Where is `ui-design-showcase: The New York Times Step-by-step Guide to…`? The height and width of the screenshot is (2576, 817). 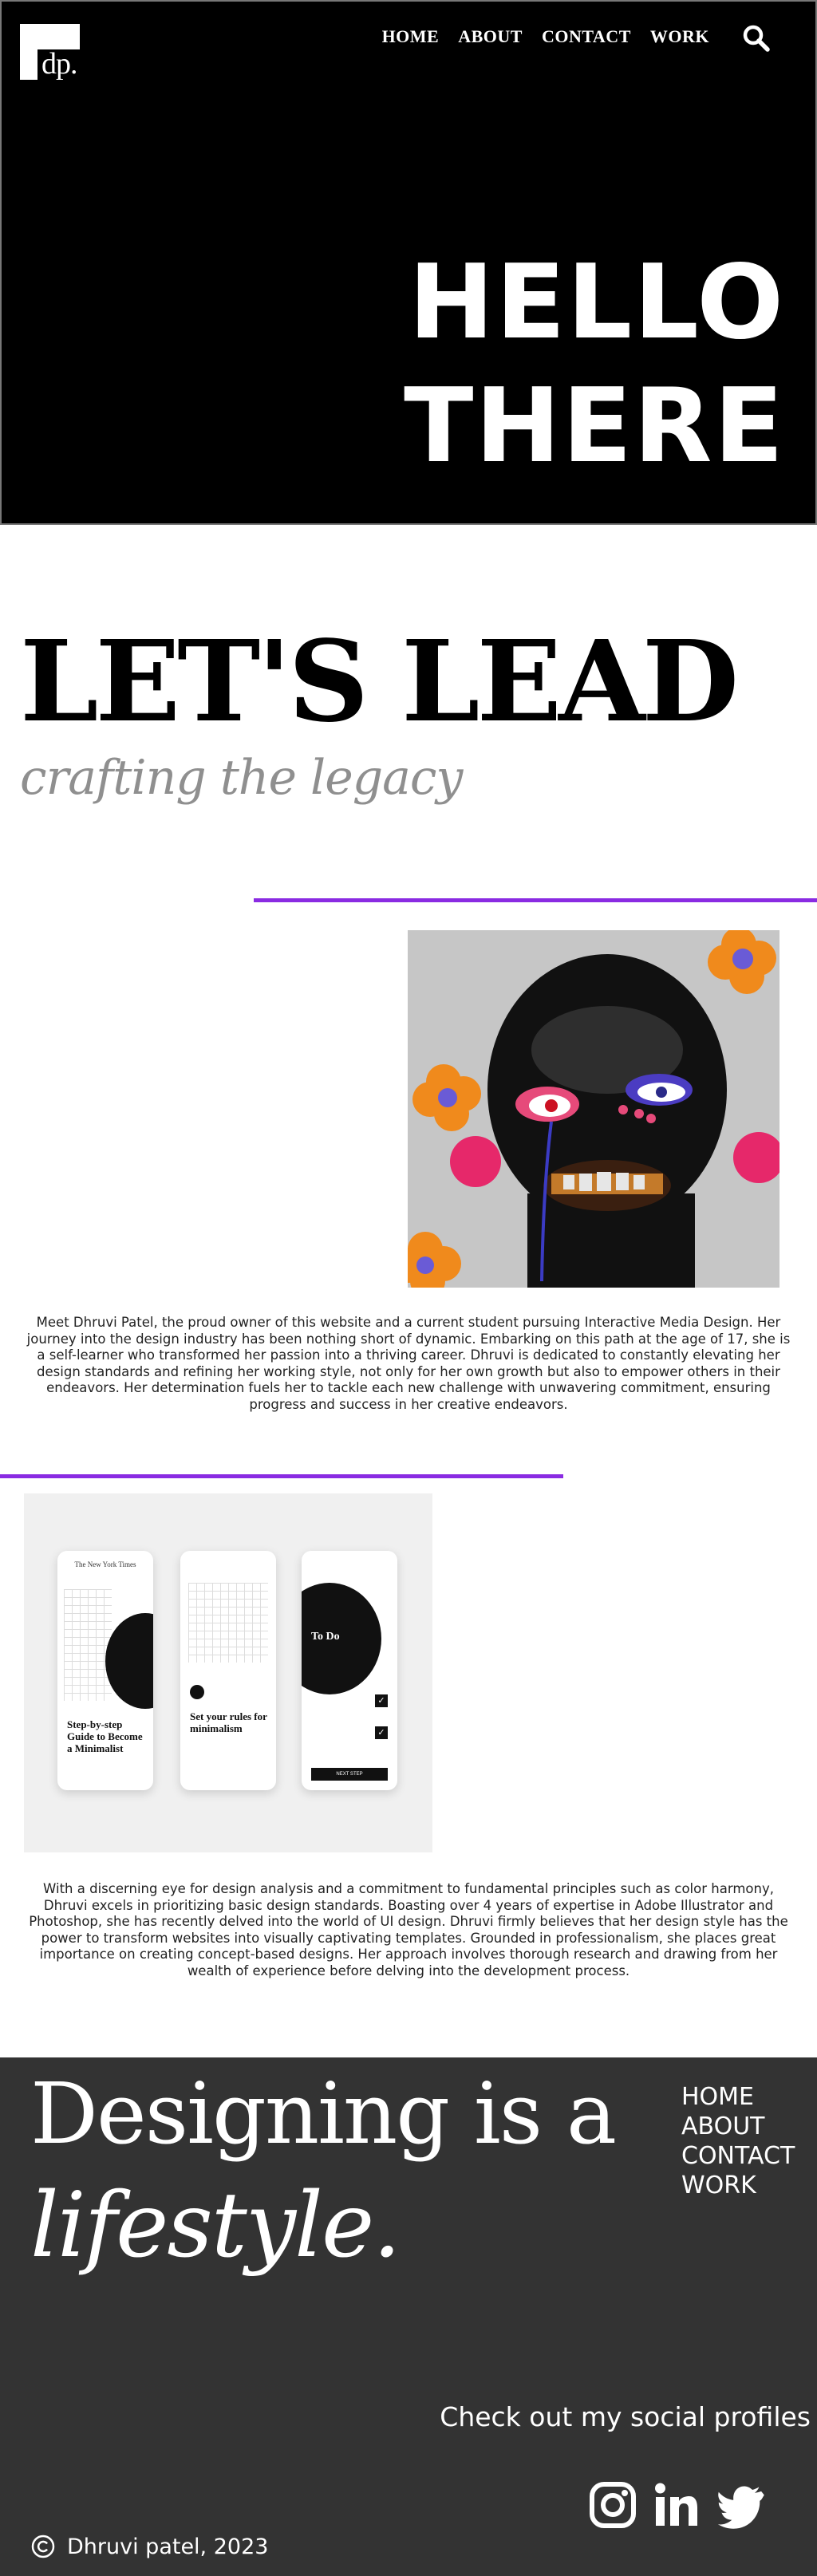
ui-design-showcase: The New York Times Step-by-step Guide to… is located at coordinates (228, 1672).